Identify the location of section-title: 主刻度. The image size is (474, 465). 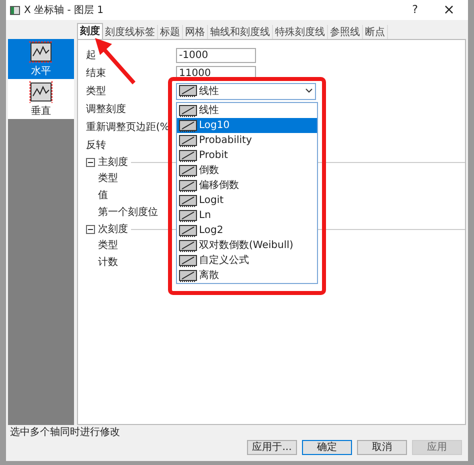
(113, 163).